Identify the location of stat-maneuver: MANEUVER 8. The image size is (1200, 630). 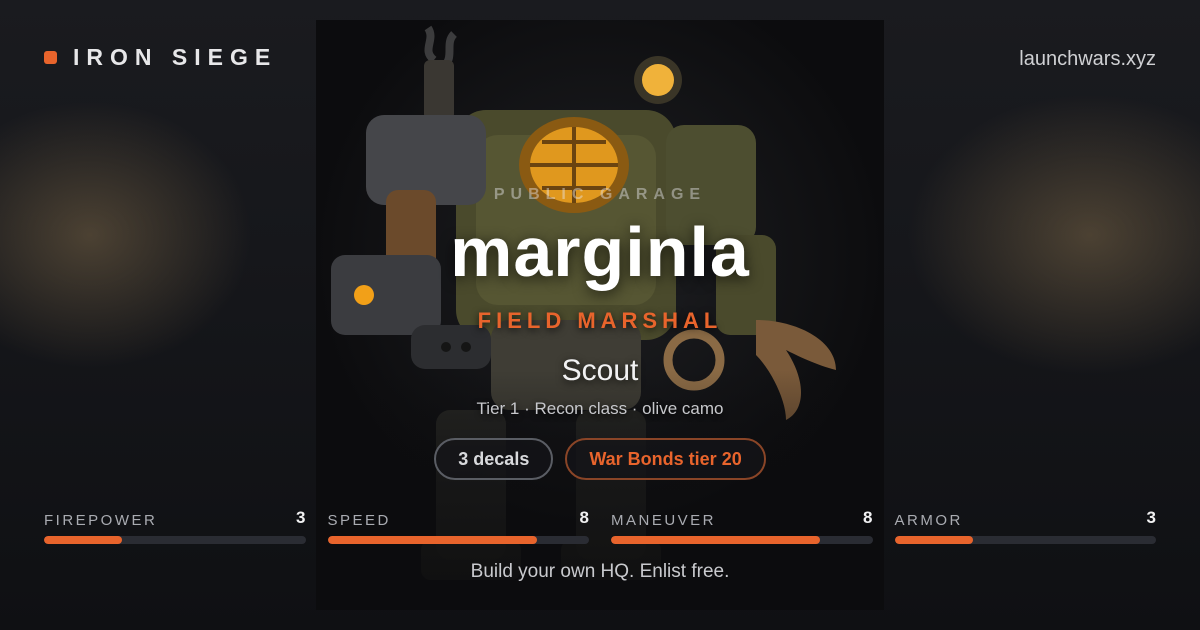
(742, 528).